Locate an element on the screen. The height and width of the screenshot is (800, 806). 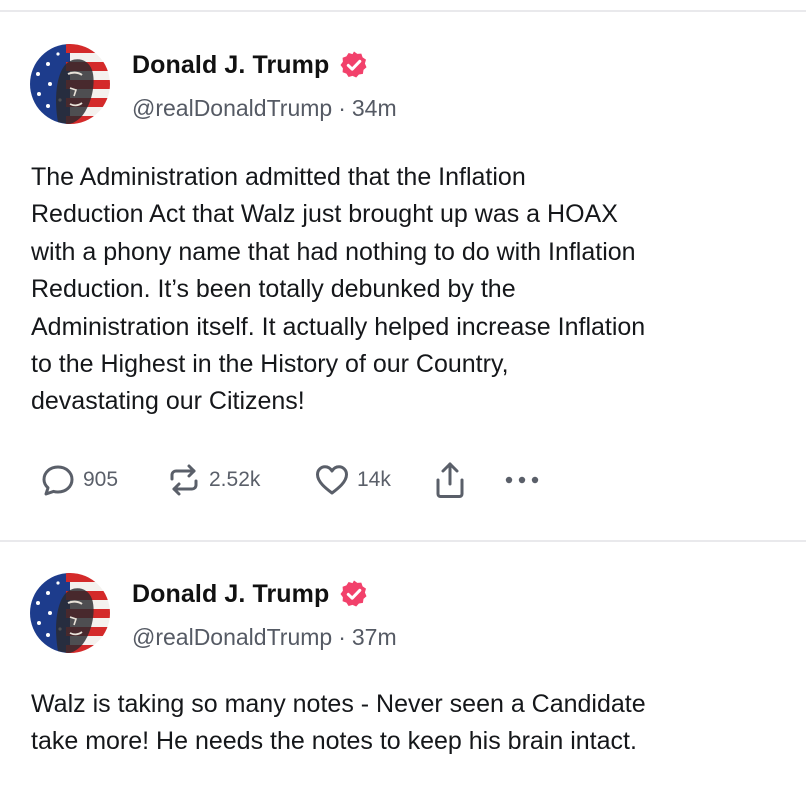
post-text-line: devastating our Citizens! is located at coordinates (168, 401).